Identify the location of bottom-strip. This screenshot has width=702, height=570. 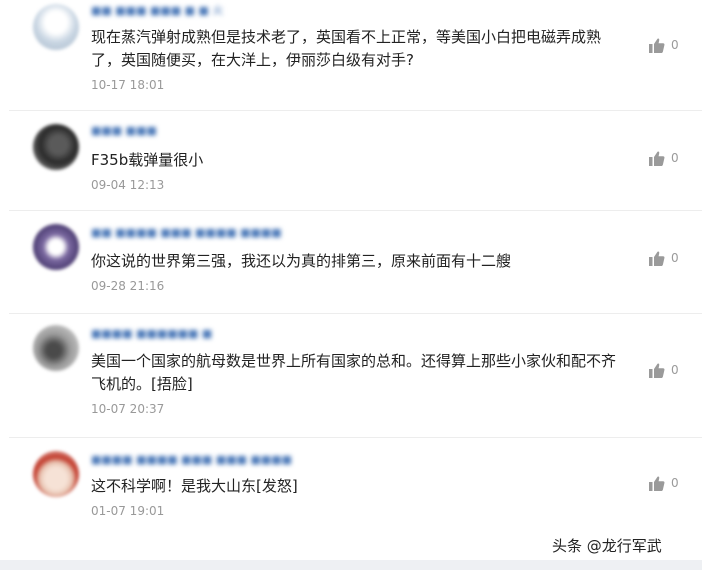
(351, 565).